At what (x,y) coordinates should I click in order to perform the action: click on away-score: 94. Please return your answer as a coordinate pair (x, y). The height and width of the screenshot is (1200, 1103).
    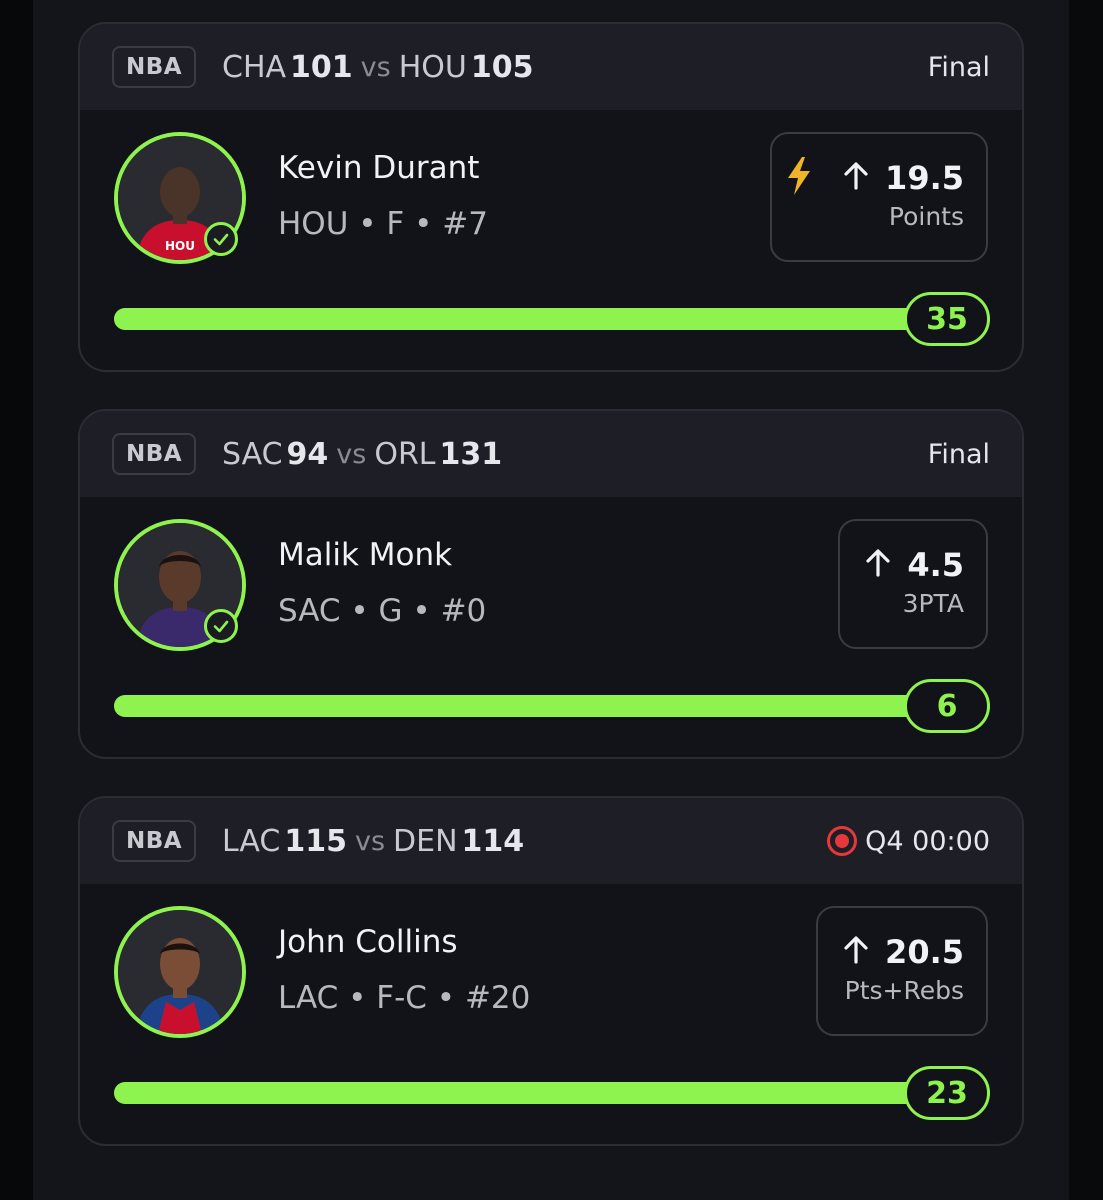
    Looking at the image, I should click on (307, 454).